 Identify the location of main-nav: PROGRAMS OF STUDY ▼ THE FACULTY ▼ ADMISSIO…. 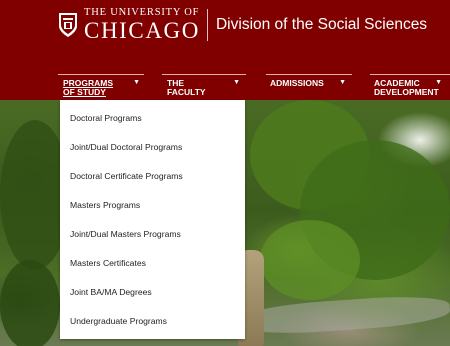
(225, 87).